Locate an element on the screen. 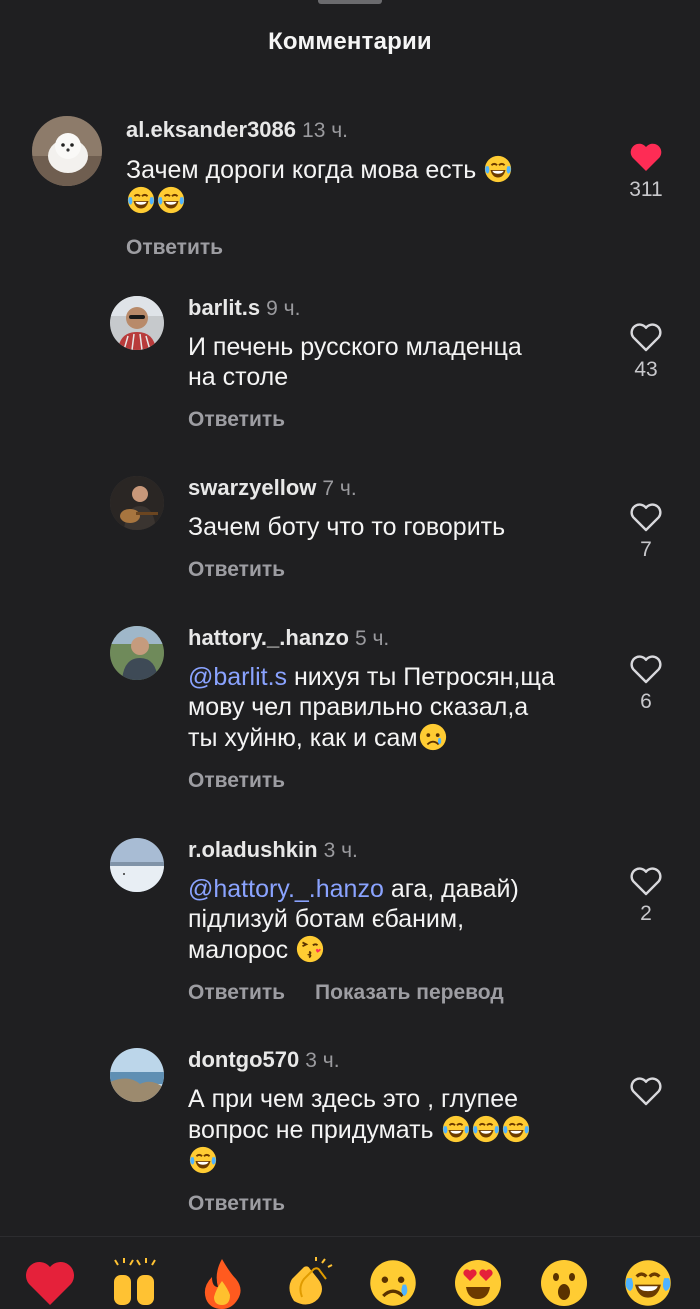  like-button: 7 is located at coordinates (646, 532).